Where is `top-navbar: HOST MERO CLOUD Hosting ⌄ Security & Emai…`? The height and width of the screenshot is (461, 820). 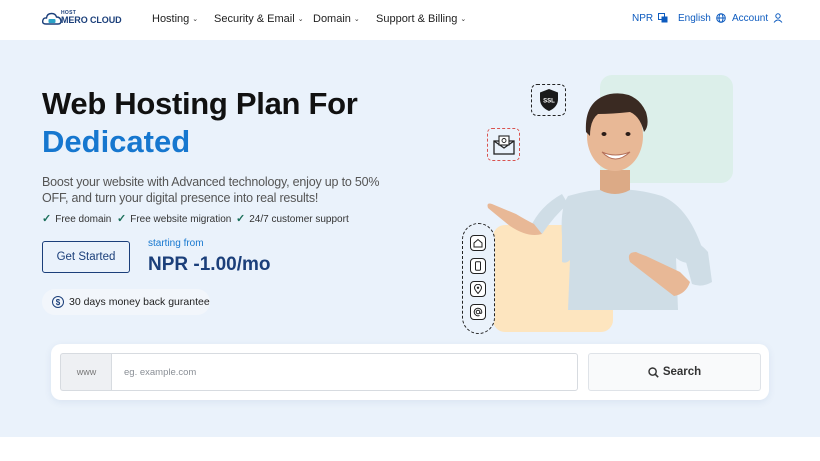 top-navbar: HOST MERO CLOUD Hosting ⌄ Security & Emai… is located at coordinates (410, 20).